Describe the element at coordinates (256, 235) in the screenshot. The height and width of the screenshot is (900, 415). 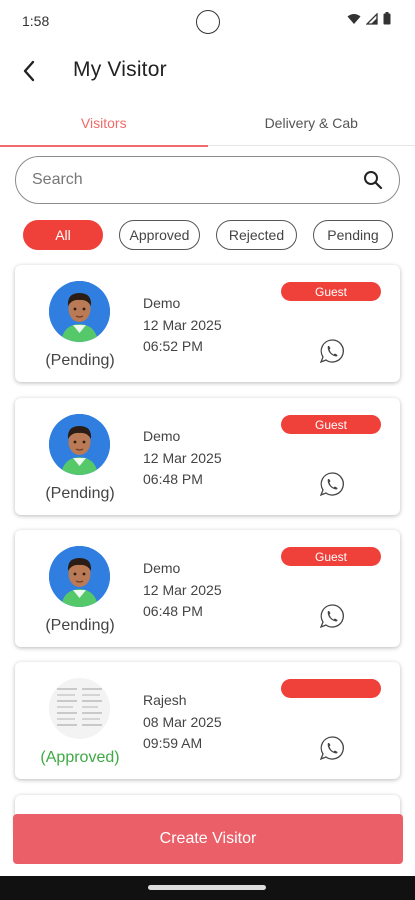
I see `filter-rejected: Rejected` at that location.